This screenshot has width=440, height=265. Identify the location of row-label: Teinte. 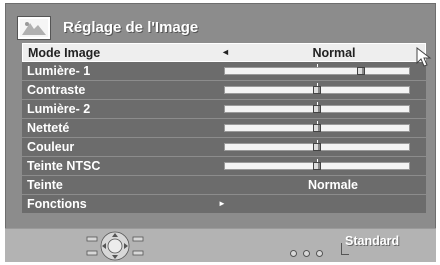
(45, 185).